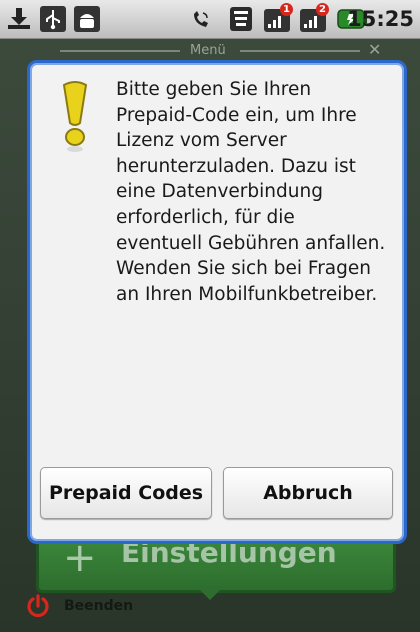 Image resolution: width=420 pixels, height=632 pixels. What do you see at coordinates (374, 49) in the screenshot?
I see `close-icon: ✕` at bounding box center [374, 49].